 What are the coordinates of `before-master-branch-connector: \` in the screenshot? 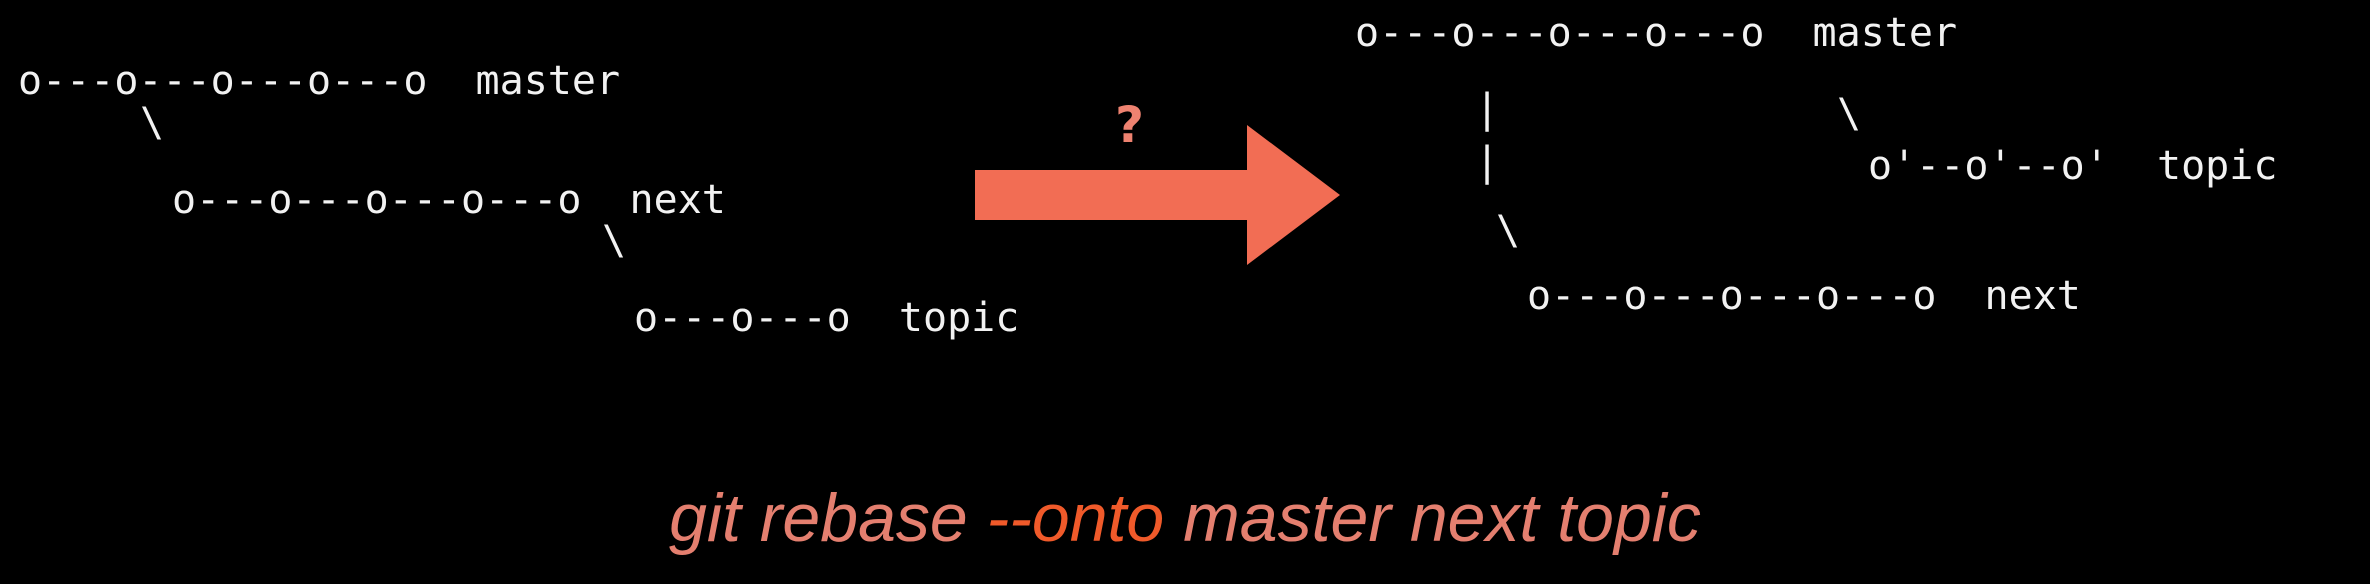 It's located at (152, 123).